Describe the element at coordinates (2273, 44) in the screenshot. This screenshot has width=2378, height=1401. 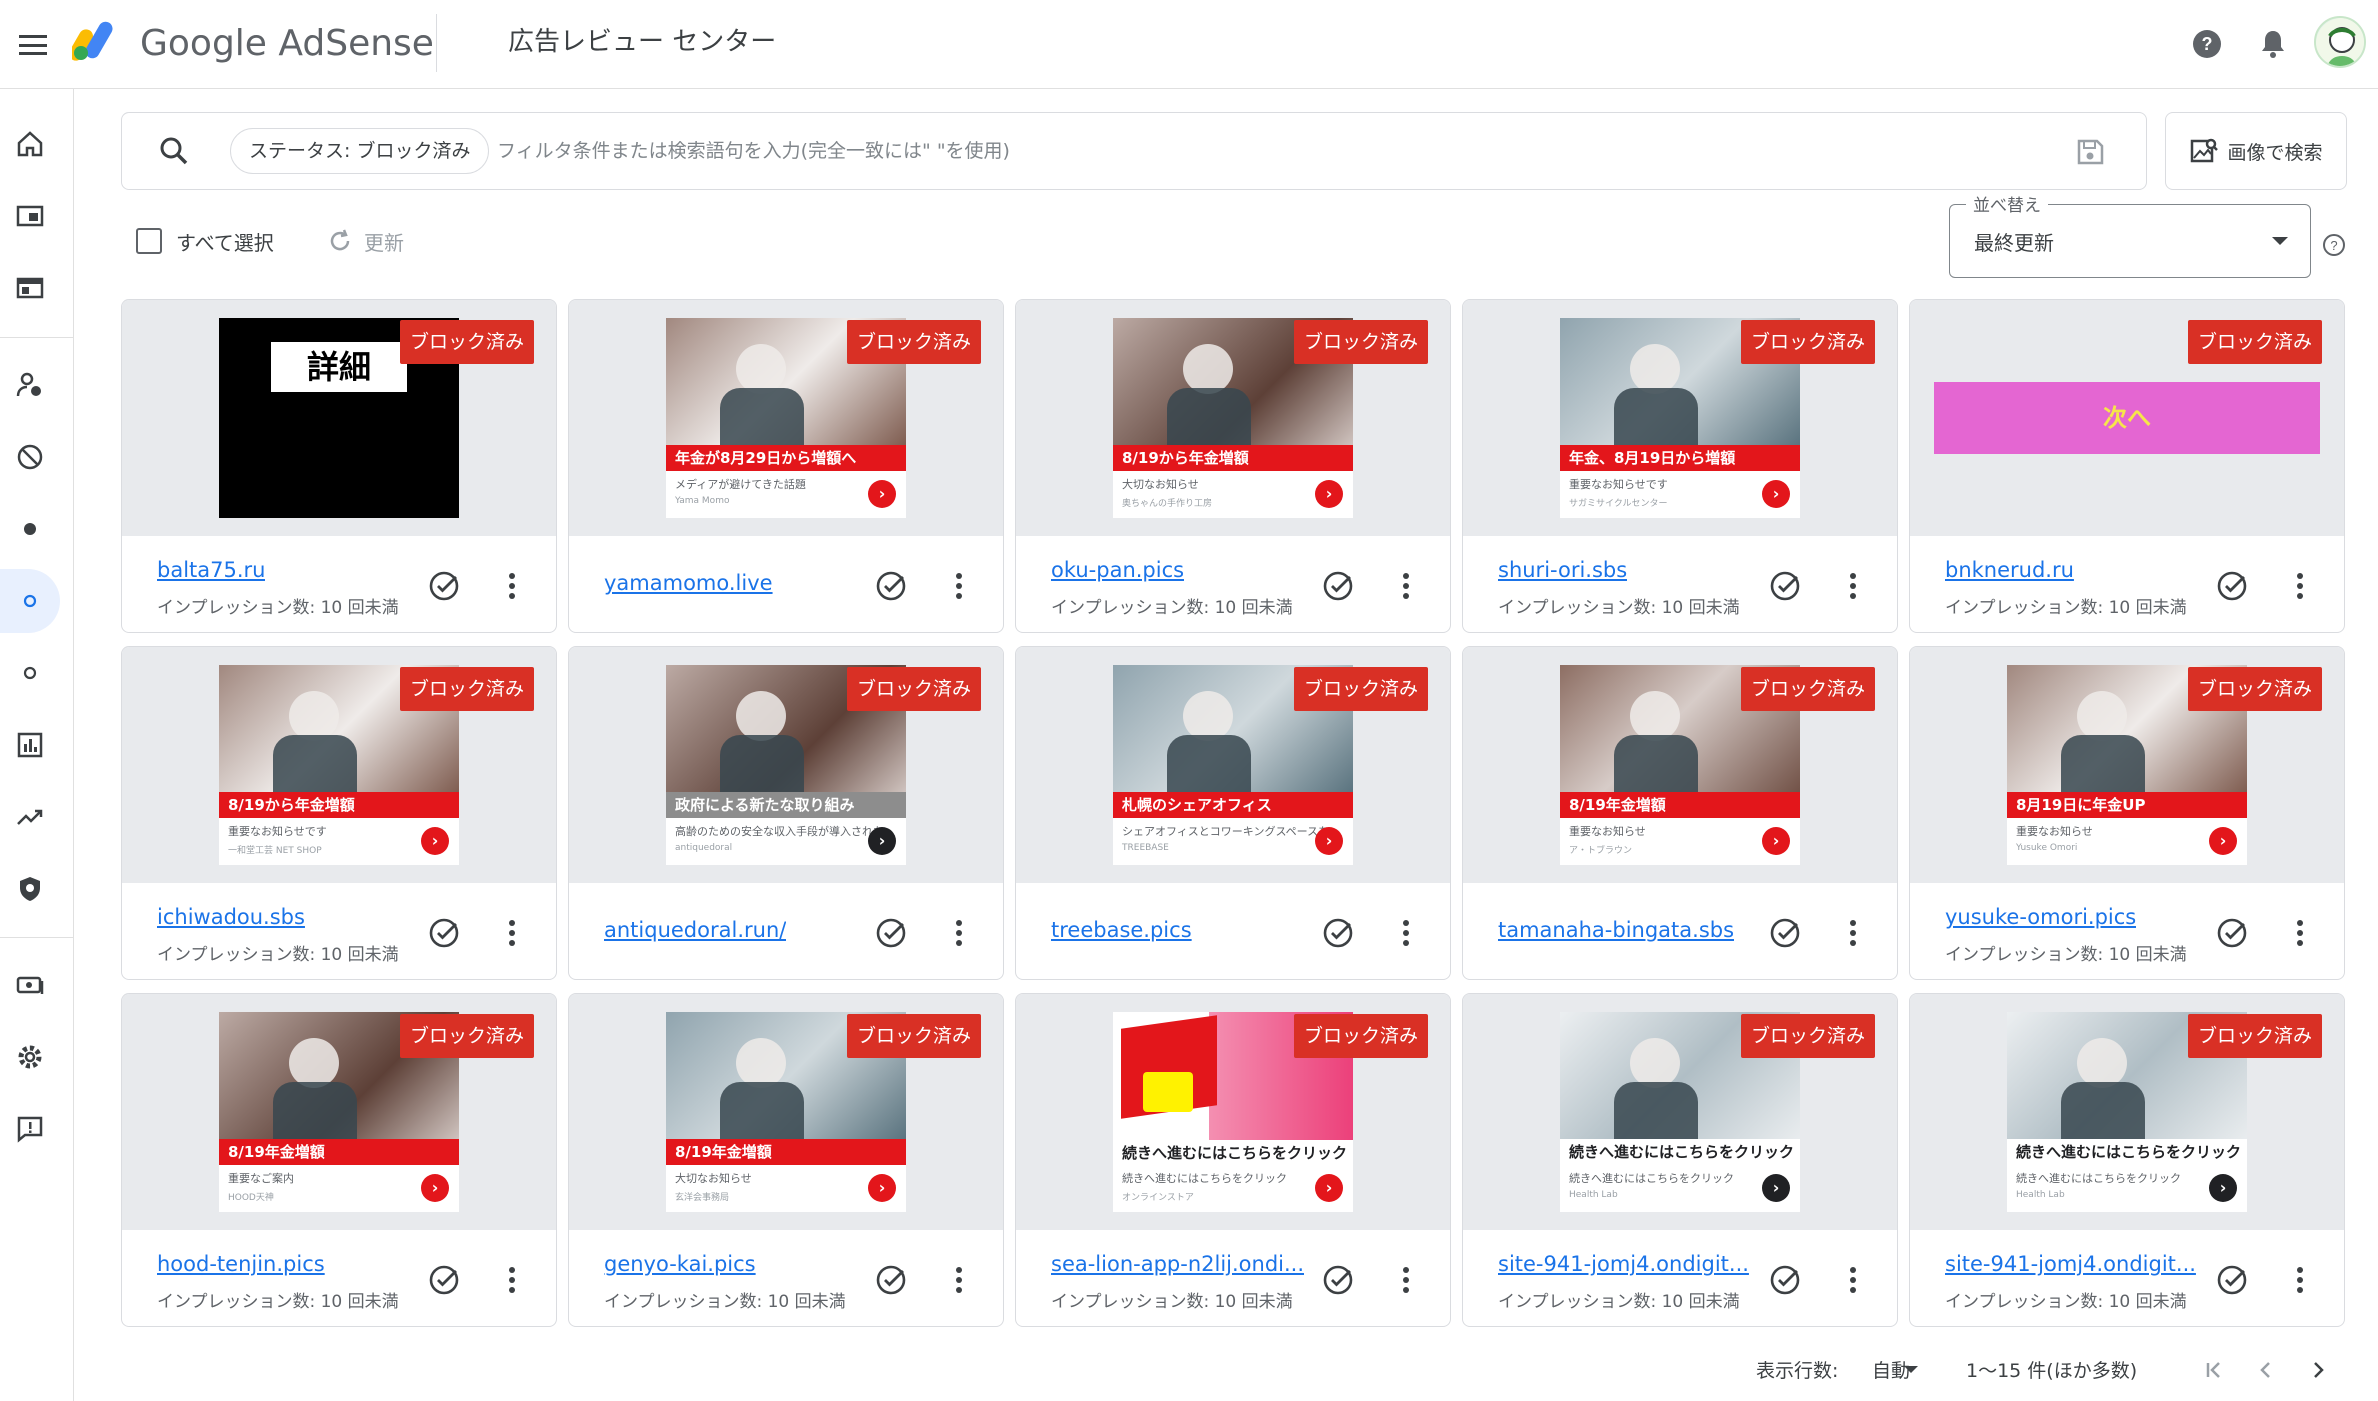
I see `notifications-icon` at that location.